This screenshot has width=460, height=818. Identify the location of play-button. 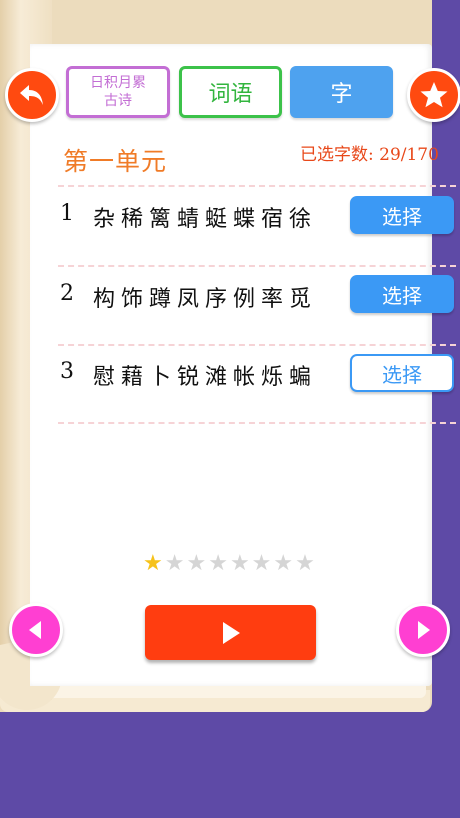
(230, 632).